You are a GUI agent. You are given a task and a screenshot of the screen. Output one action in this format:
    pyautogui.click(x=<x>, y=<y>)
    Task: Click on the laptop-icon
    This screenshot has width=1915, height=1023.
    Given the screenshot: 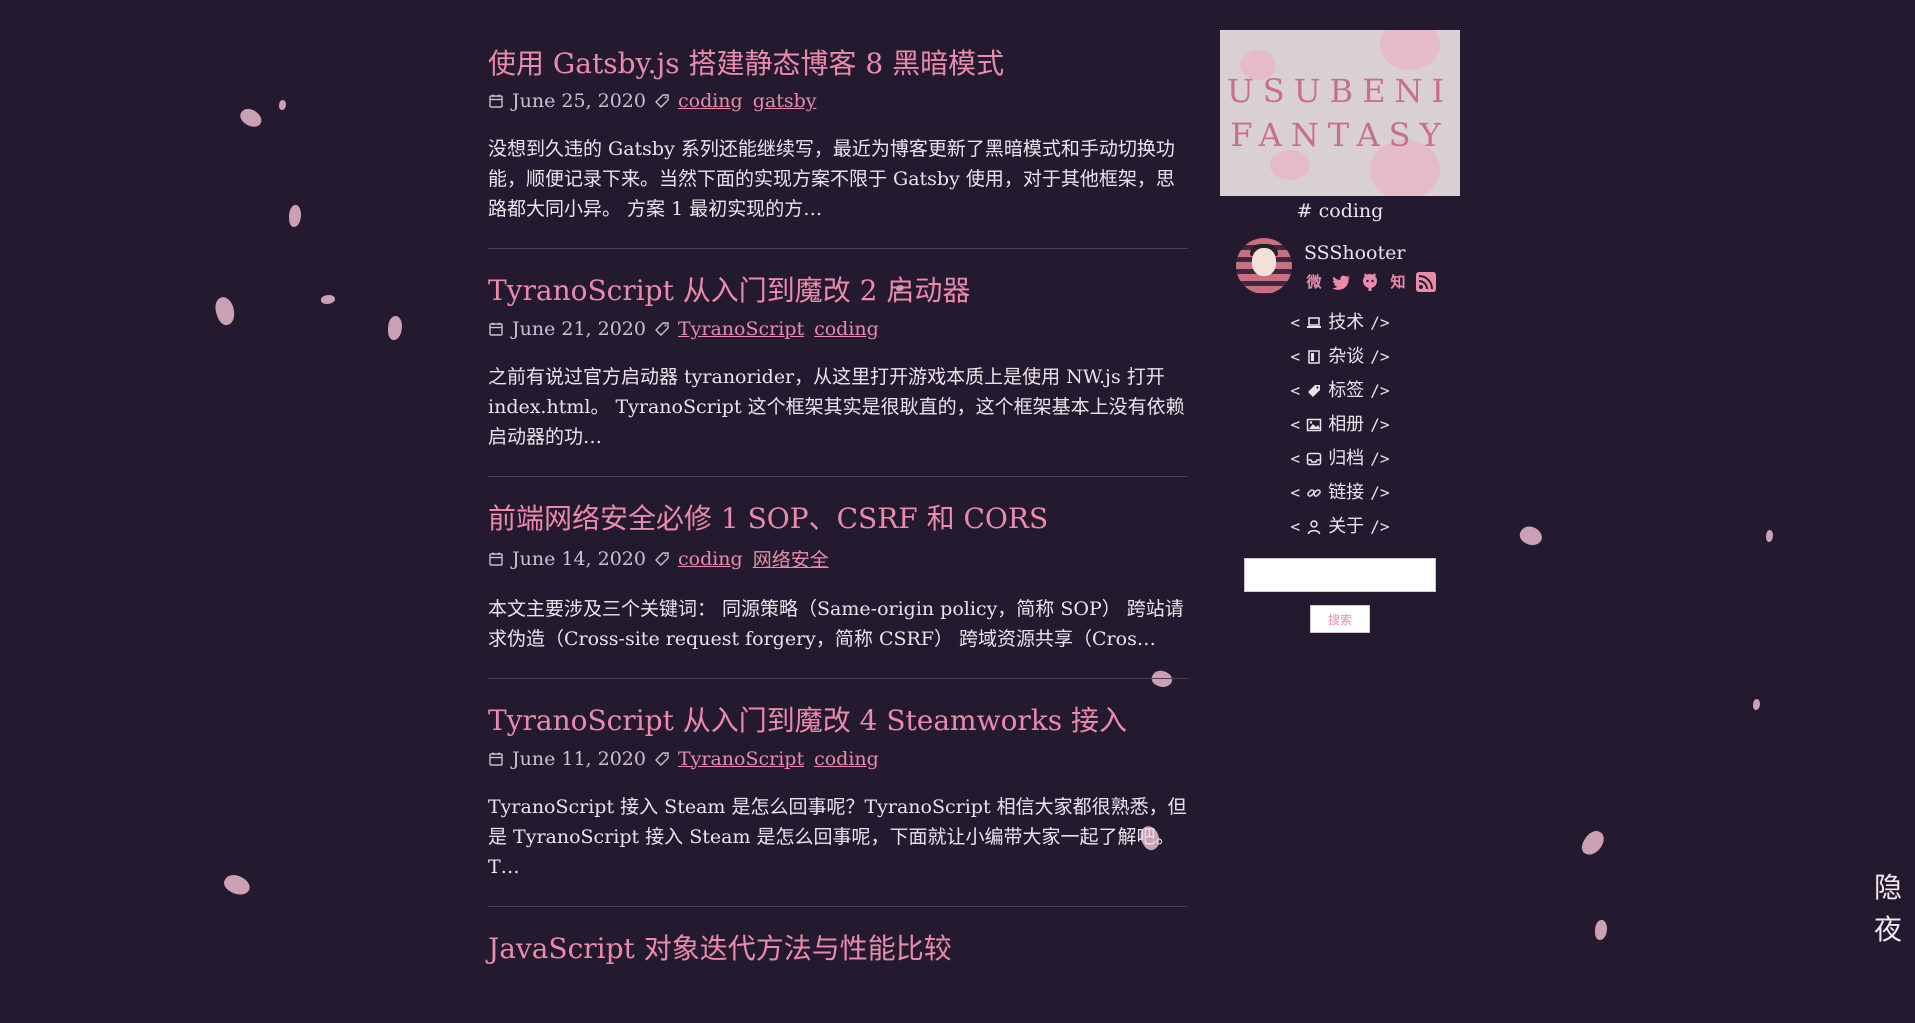 What is the action you would take?
    pyautogui.click(x=1314, y=322)
    